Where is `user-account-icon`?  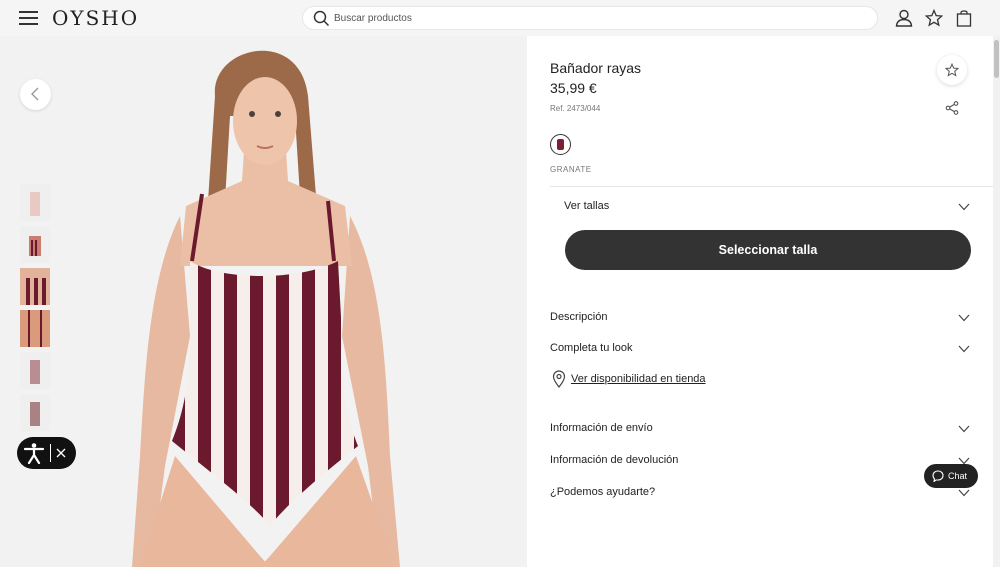
user-account-icon is located at coordinates (904, 18).